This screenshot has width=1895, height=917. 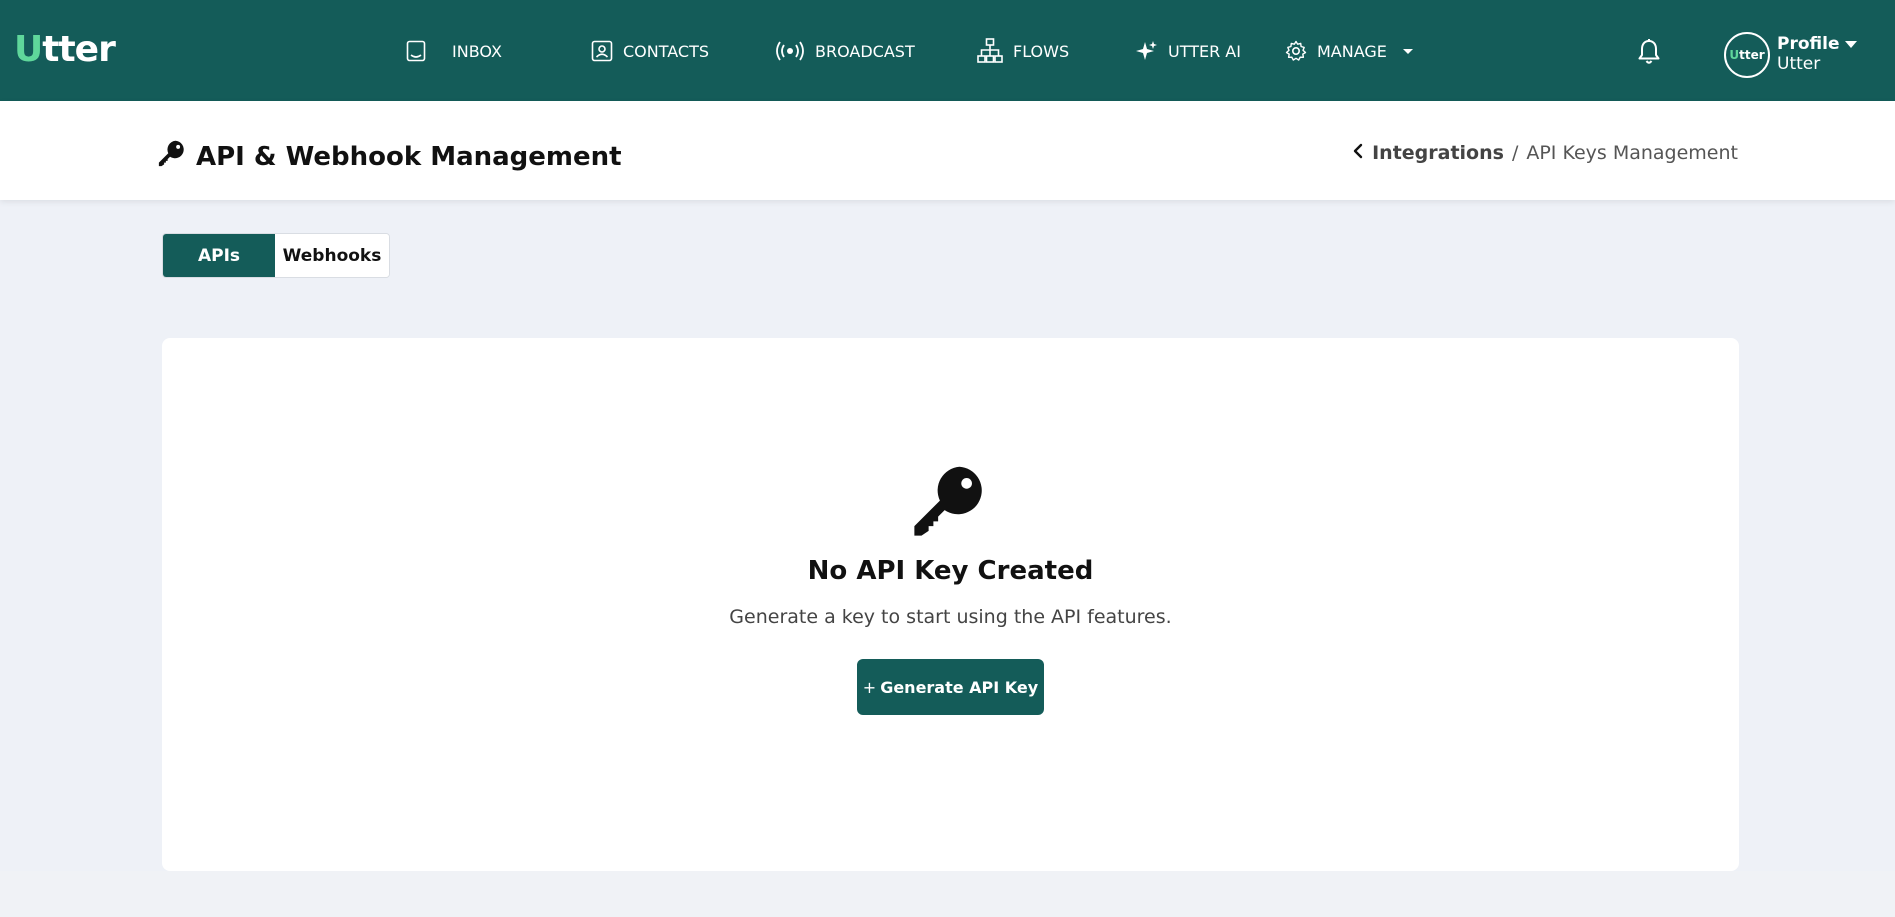 I want to click on nav-item-label: FLOWS, so click(x=1041, y=51).